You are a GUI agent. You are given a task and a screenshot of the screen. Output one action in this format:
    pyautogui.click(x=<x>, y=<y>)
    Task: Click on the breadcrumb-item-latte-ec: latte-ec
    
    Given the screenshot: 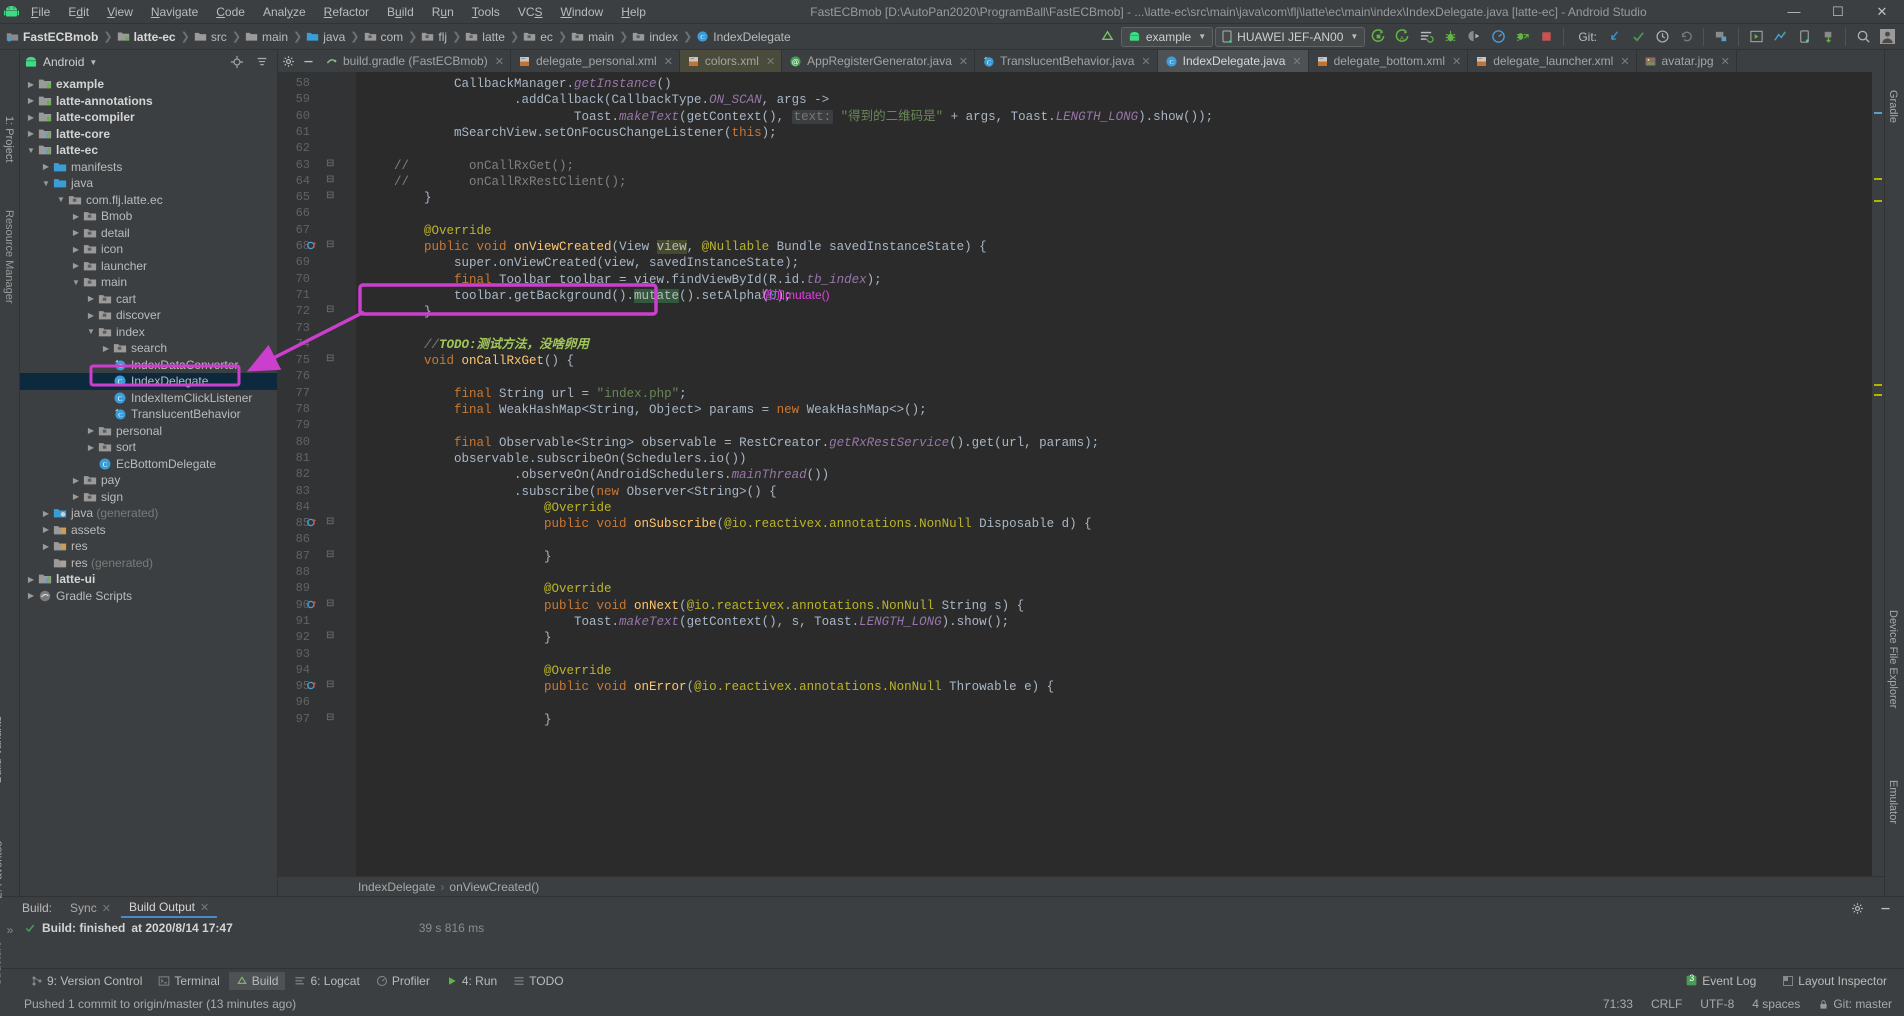 What is the action you would take?
    pyautogui.click(x=147, y=37)
    